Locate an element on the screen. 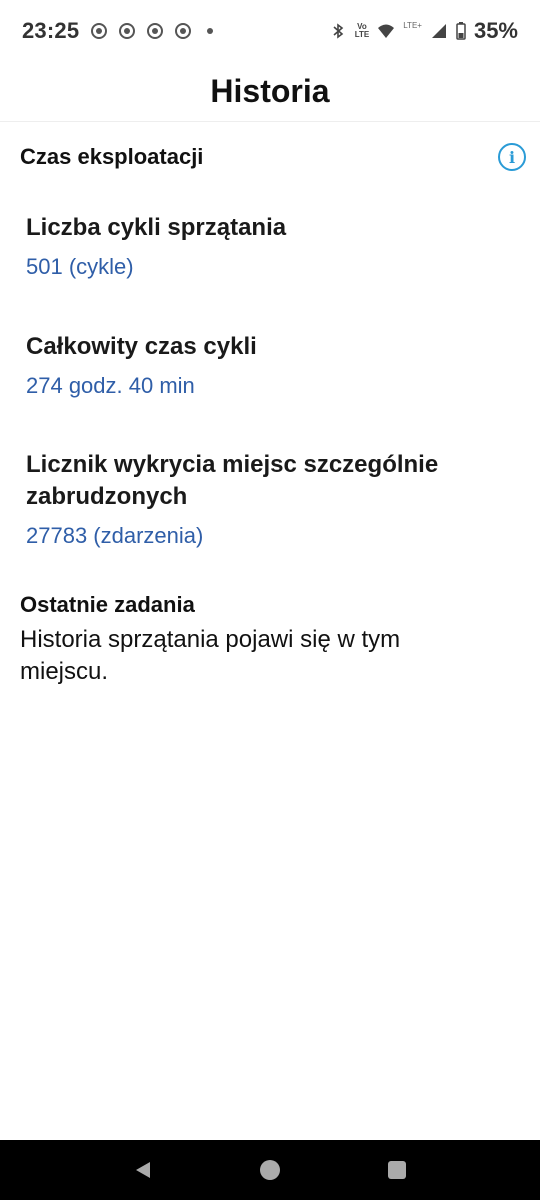  navigation-bar is located at coordinates (270, 1170).